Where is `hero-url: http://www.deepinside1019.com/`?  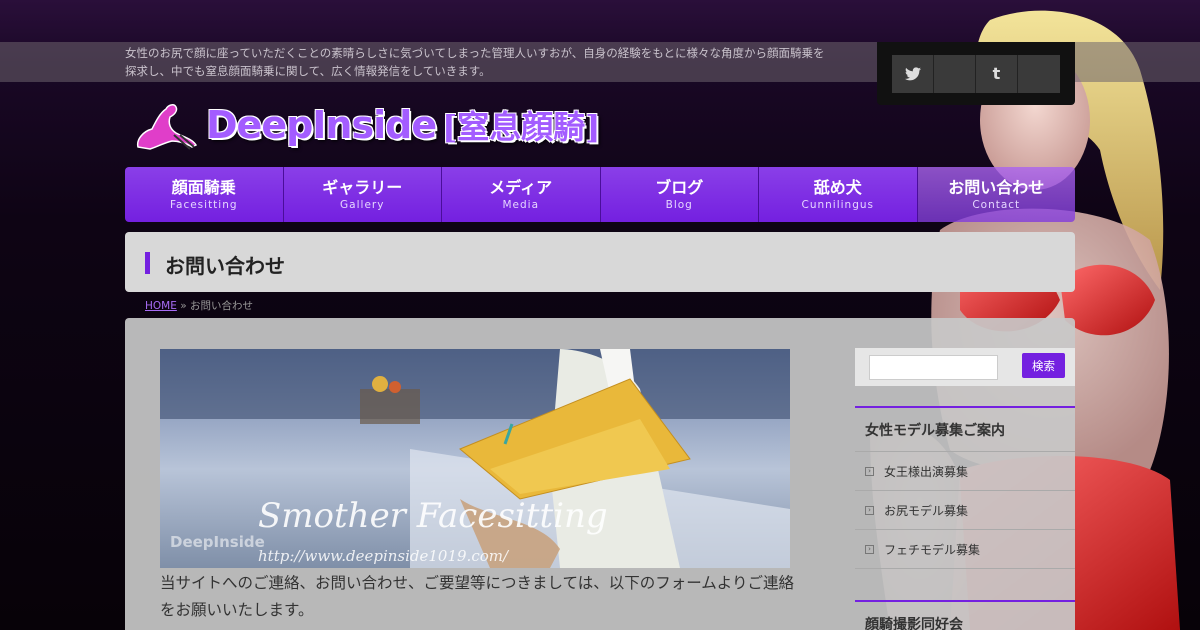
hero-url: http://www.deepinside1019.com/ is located at coordinates (384, 556).